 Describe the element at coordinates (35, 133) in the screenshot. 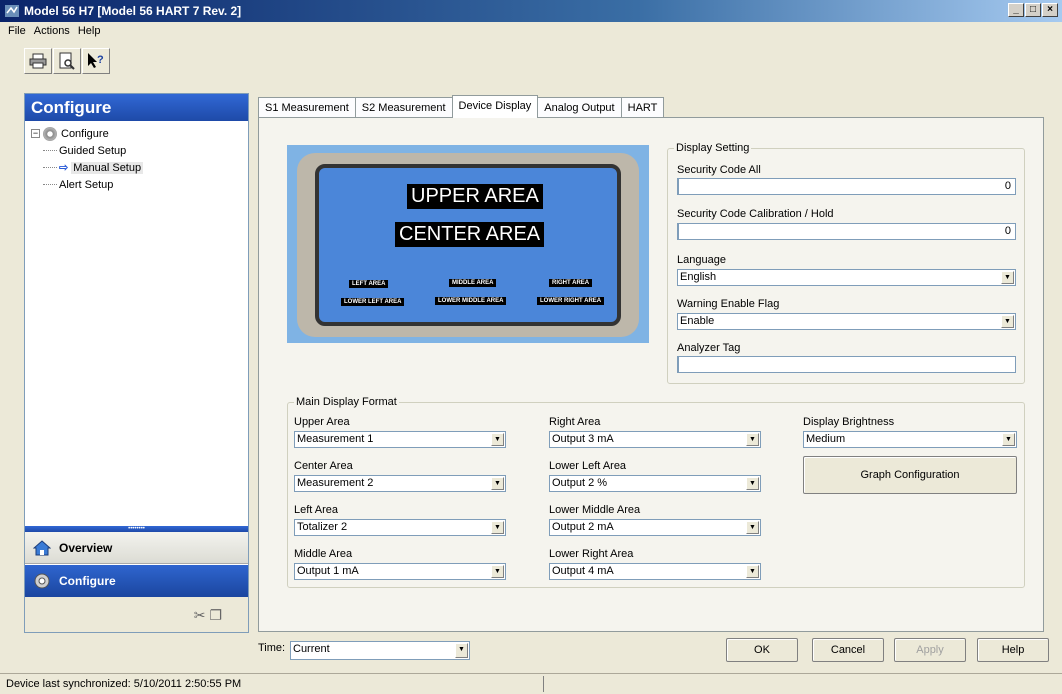

I see `collapse-icon: −` at that location.